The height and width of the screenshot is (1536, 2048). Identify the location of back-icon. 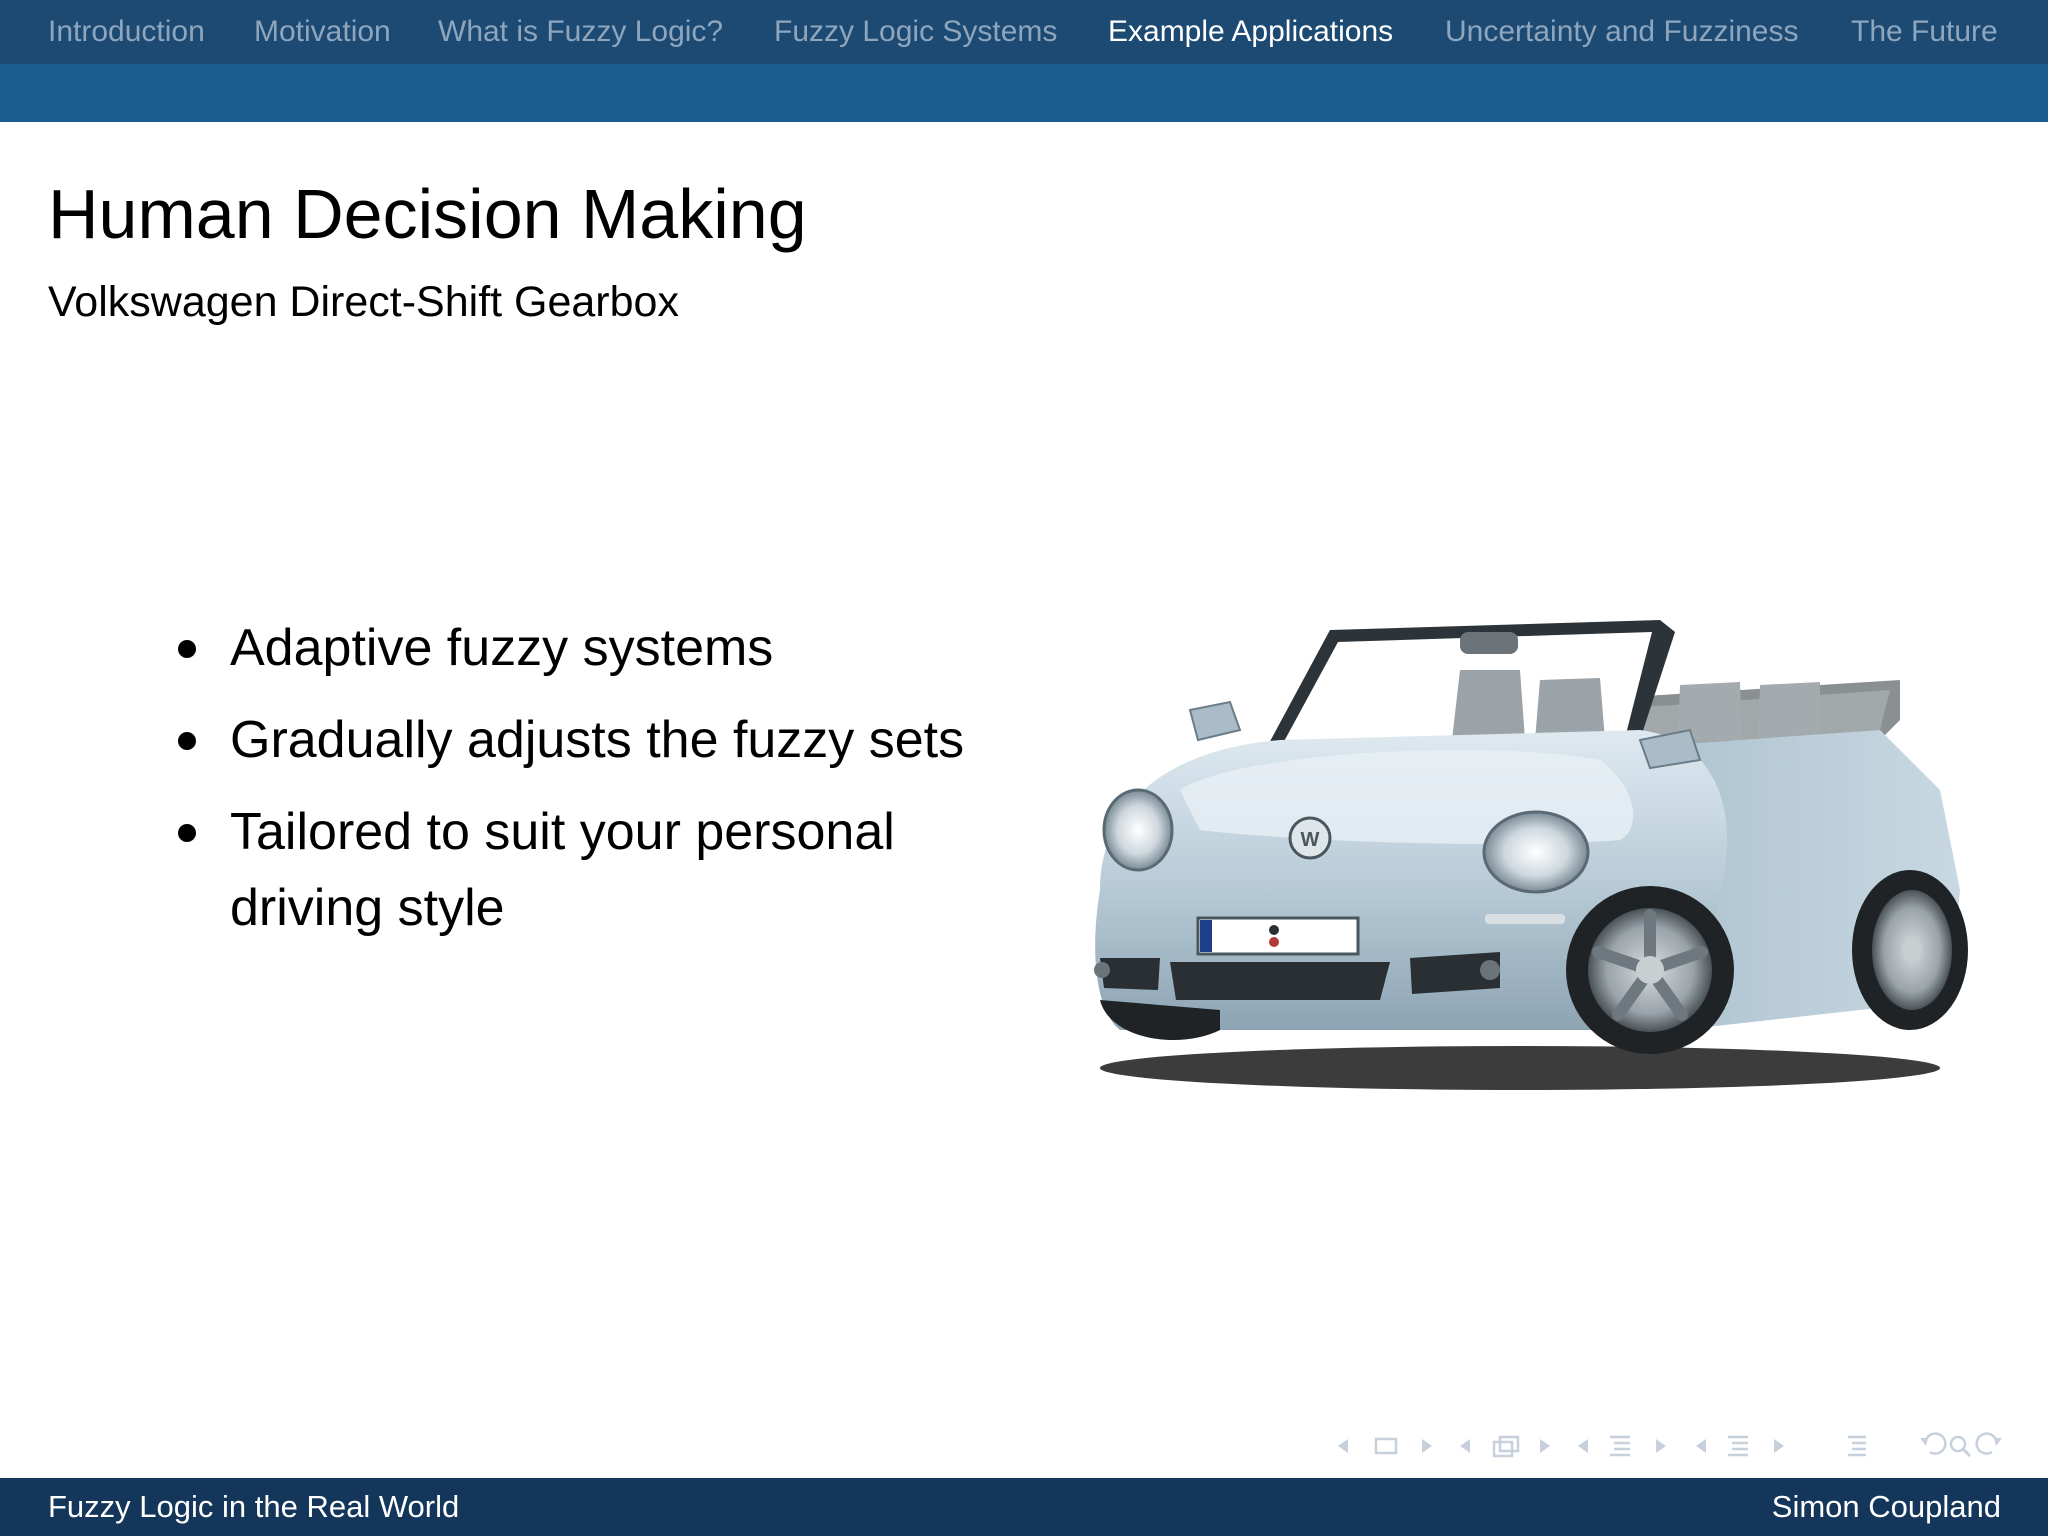
(1933, 1443).